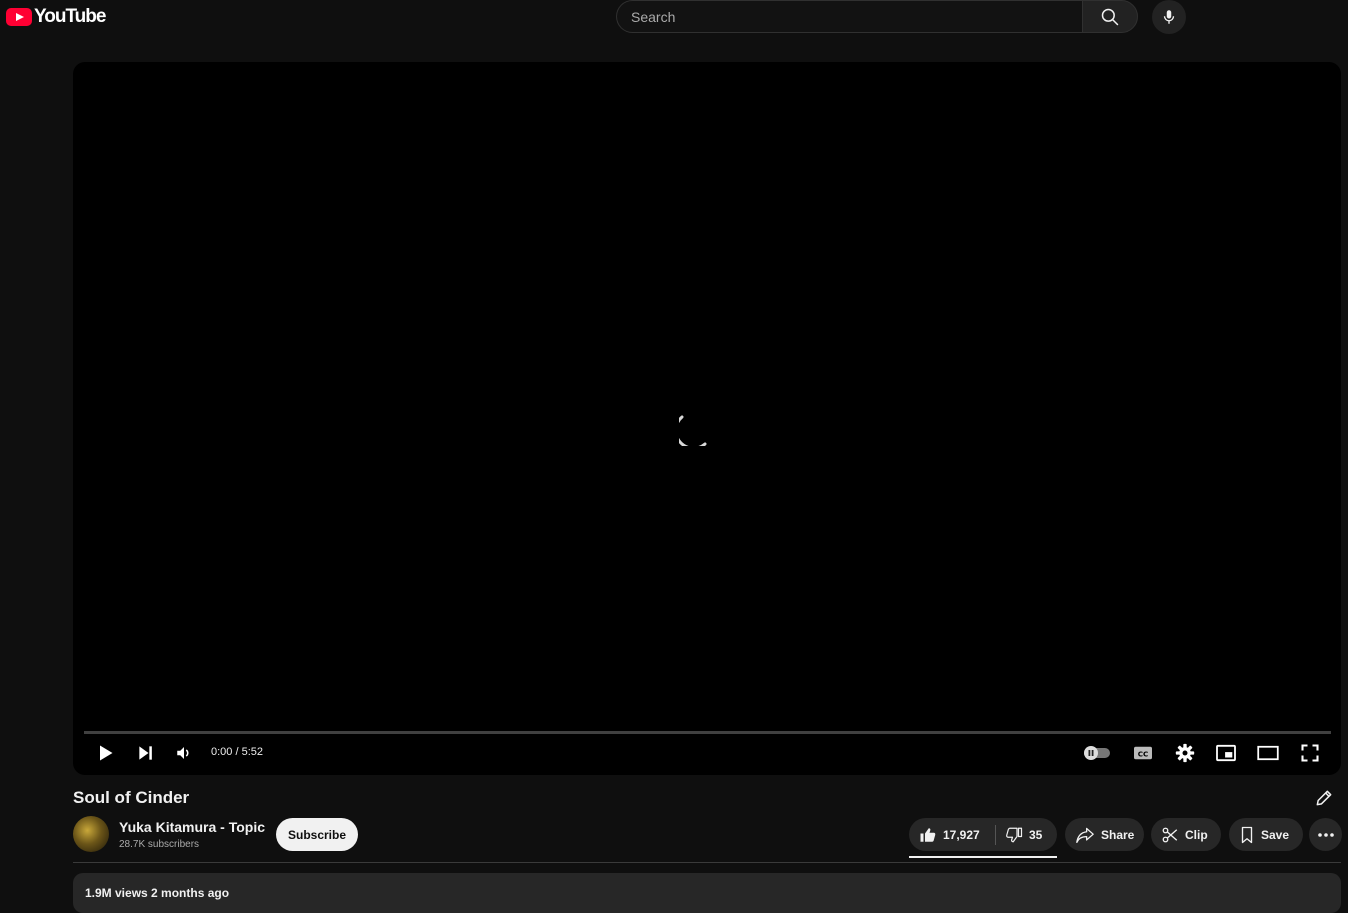 This screenshot has width=1348, height=913. I want to click on edit-button, so click(1324, 800).